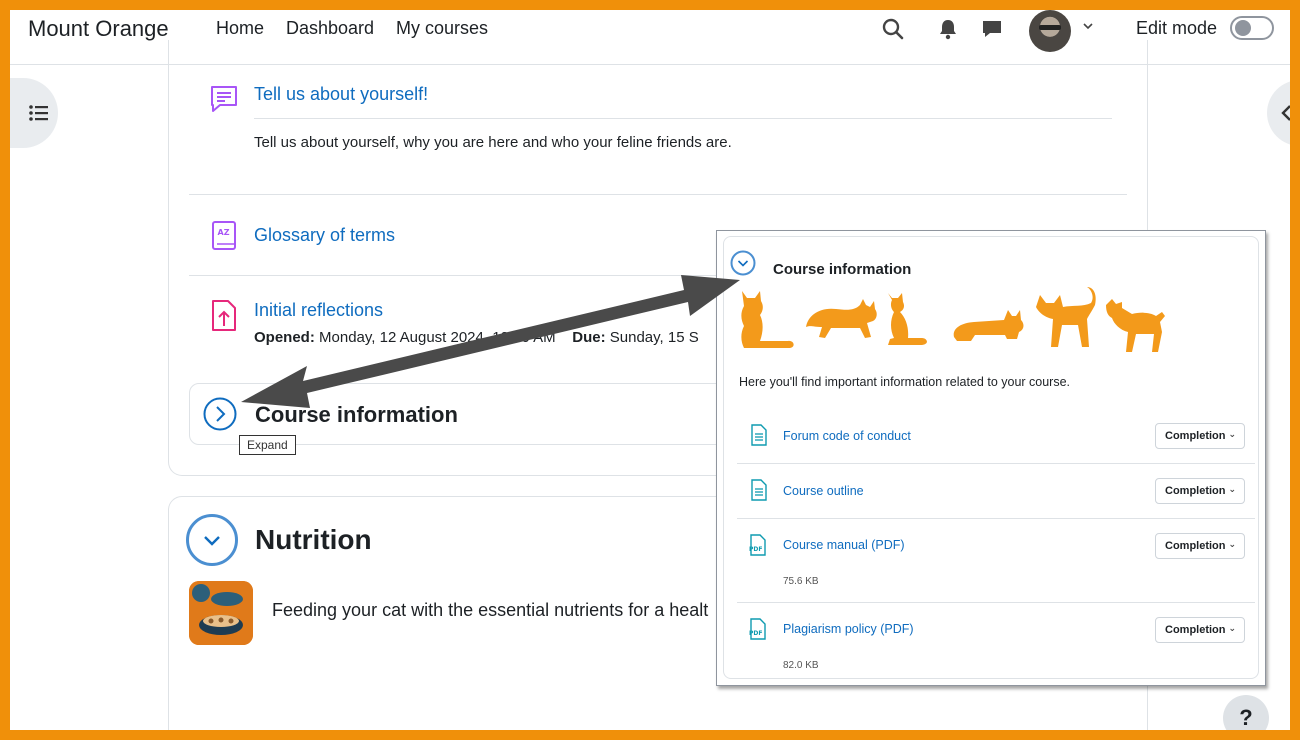  I want to click on course-index-drawer-button, so click(34, 113).